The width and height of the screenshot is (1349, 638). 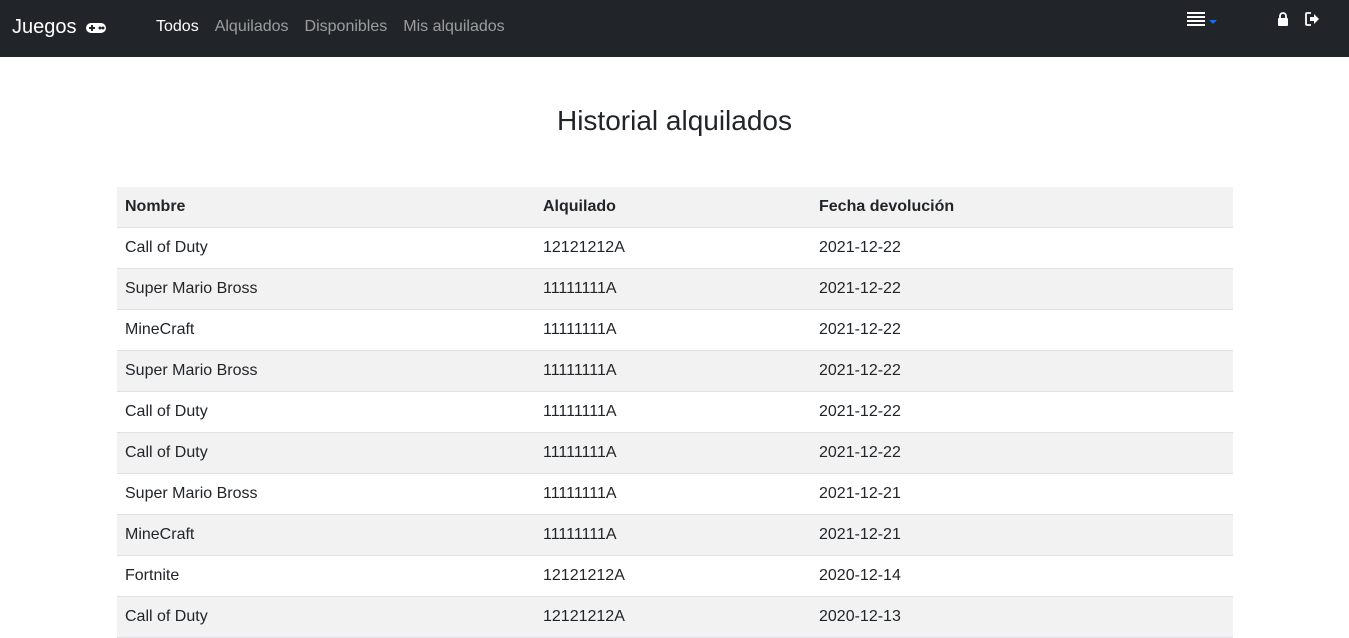 I want to click on table-row: MineCraft 11111111A 2021-12-21, so click(x=675, y=535).